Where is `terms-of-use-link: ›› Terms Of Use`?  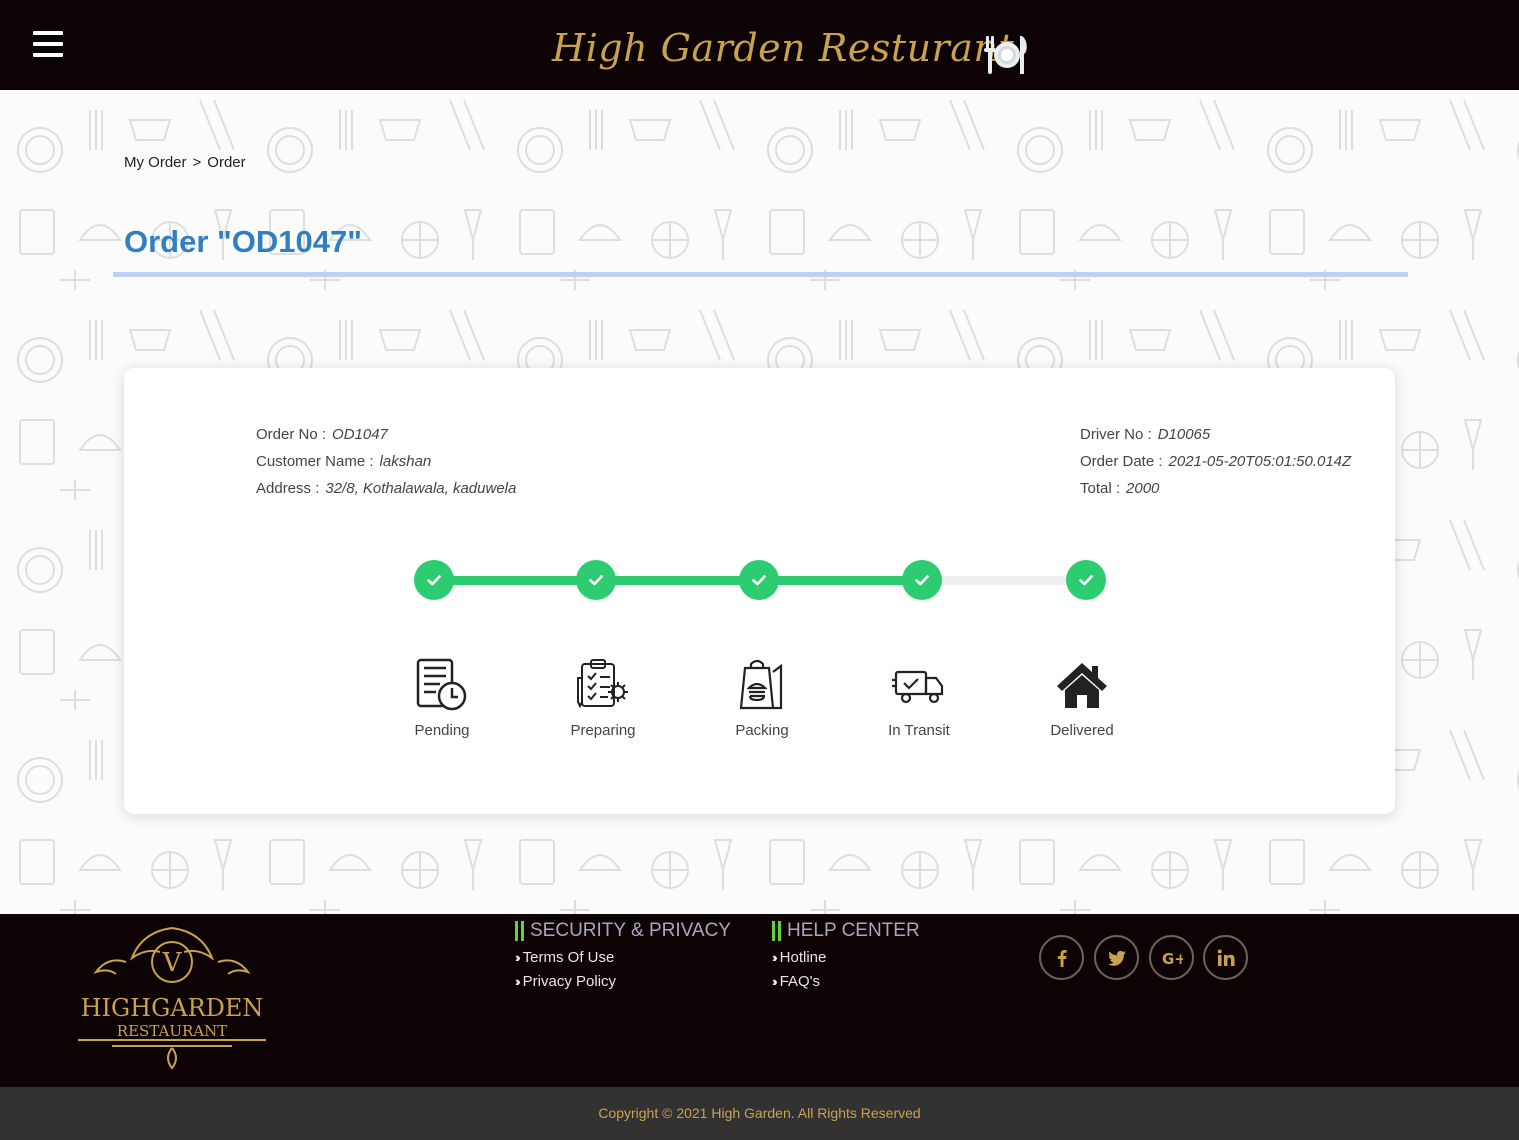 terms-of-use-link: ›› Terms Of Use is located at coordinates (623, 957).